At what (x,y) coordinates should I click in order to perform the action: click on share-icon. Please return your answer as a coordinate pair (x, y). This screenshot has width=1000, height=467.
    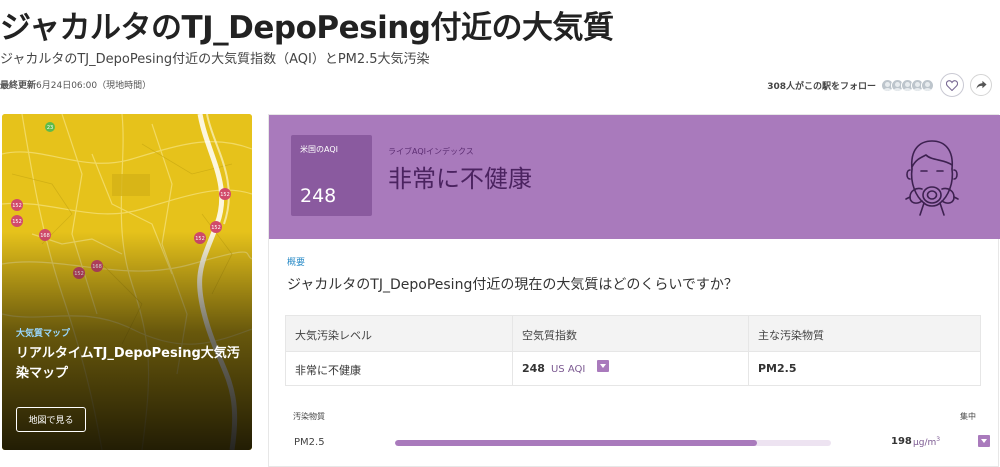
    Looking at the image, I should click on (981, 85).